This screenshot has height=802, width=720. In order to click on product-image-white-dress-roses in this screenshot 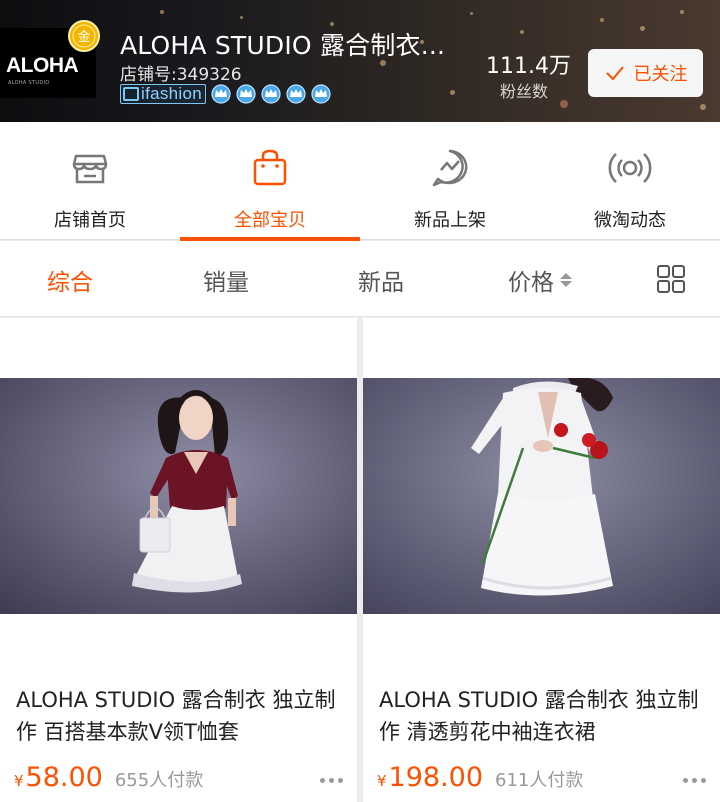, I will do `click(541, 496)`.